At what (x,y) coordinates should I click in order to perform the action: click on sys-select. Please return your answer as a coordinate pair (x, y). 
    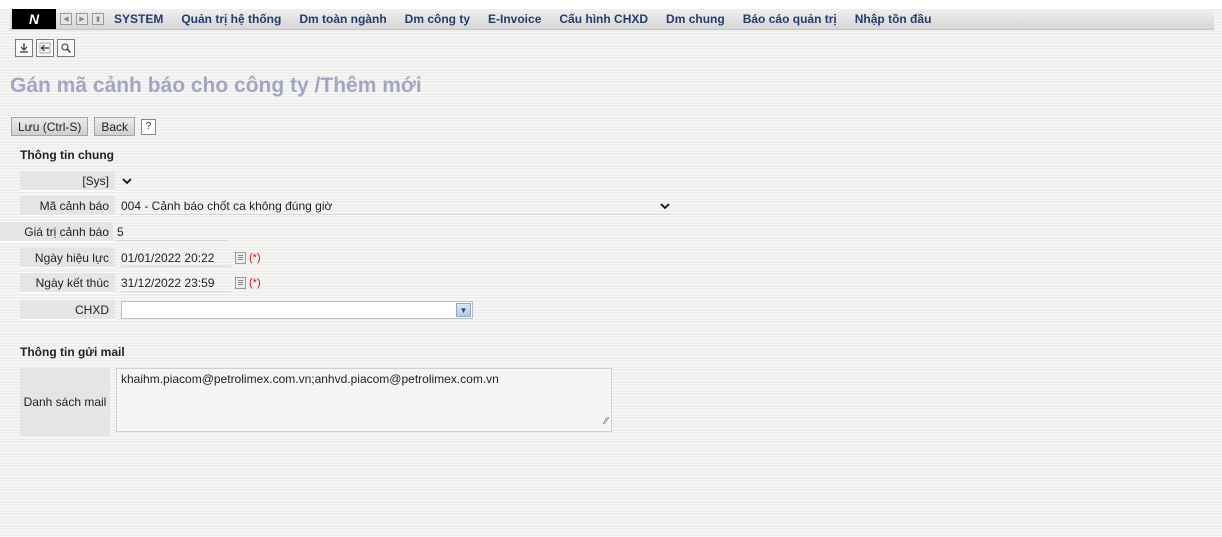
    Looking at the image, I should click on (127, 181).